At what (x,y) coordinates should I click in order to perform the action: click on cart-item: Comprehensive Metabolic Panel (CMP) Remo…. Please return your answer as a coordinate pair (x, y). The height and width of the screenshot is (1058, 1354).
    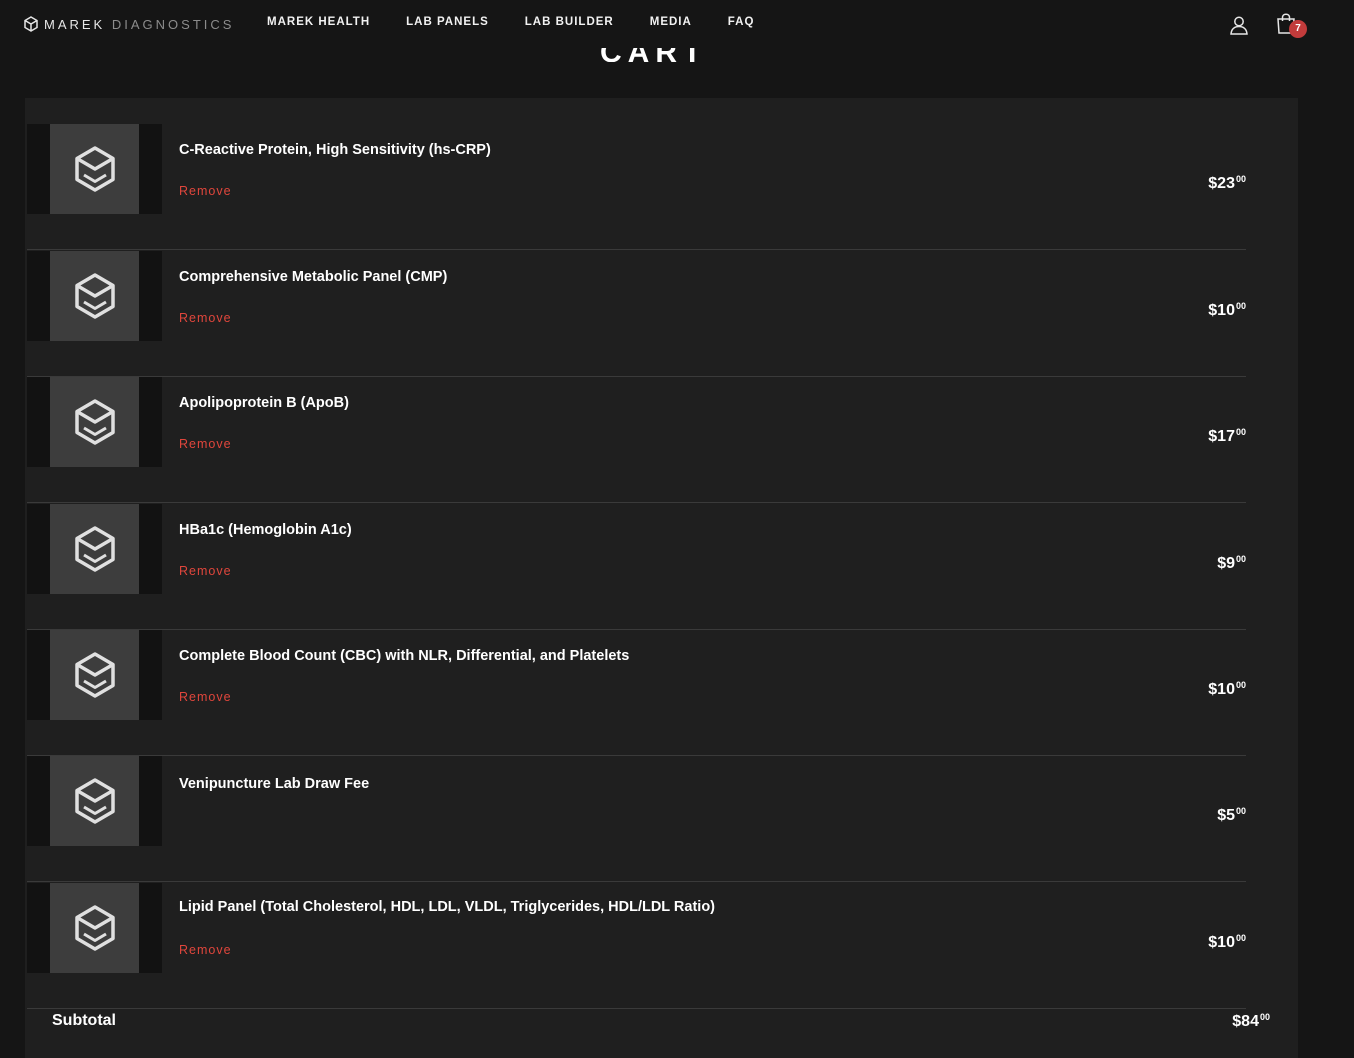
    Looking at the image, I should click on (636, 314).